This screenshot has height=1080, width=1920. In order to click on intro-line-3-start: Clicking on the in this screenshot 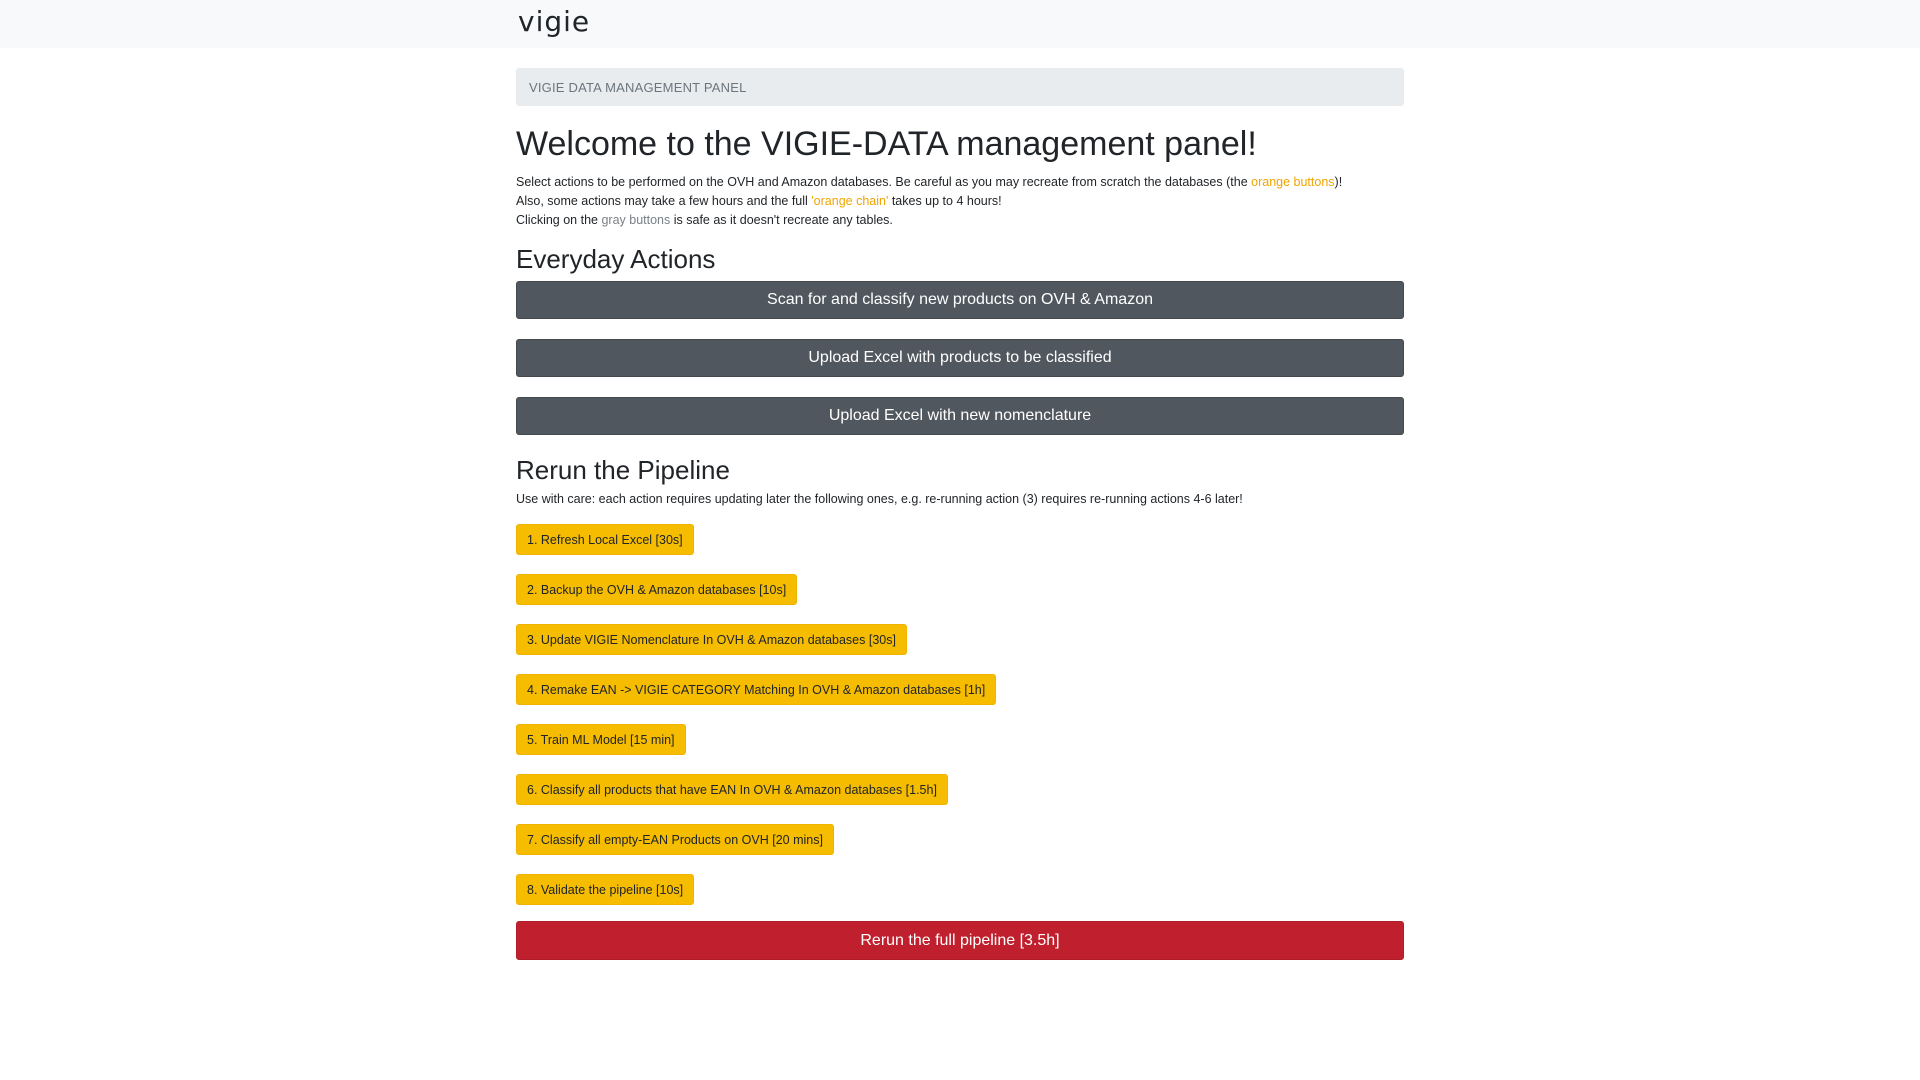, I will do `click(559, 220)`.